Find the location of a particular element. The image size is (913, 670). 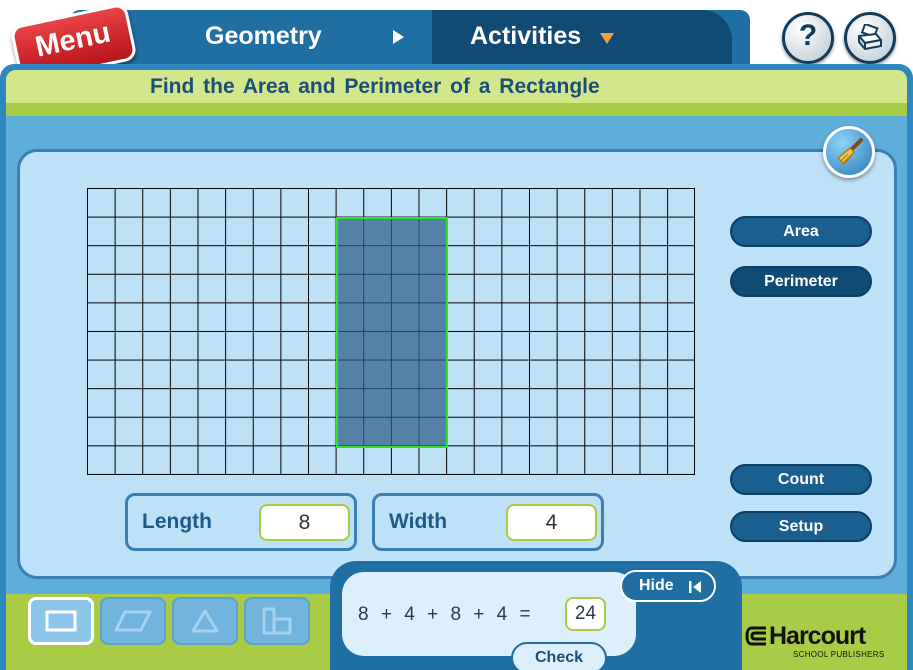

shaded-rectangle is located at coordinates (392, 332).